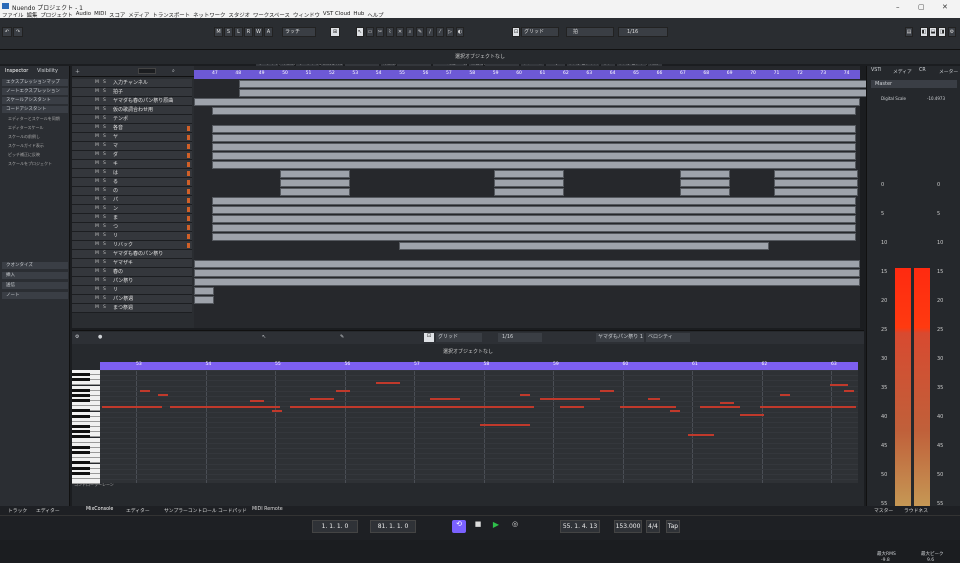 This screenshot has height=563, width=960. Describe the element at coordinates (429, 337) in the screenshot. I see `editor-snap-icon: ⊡` at that location.